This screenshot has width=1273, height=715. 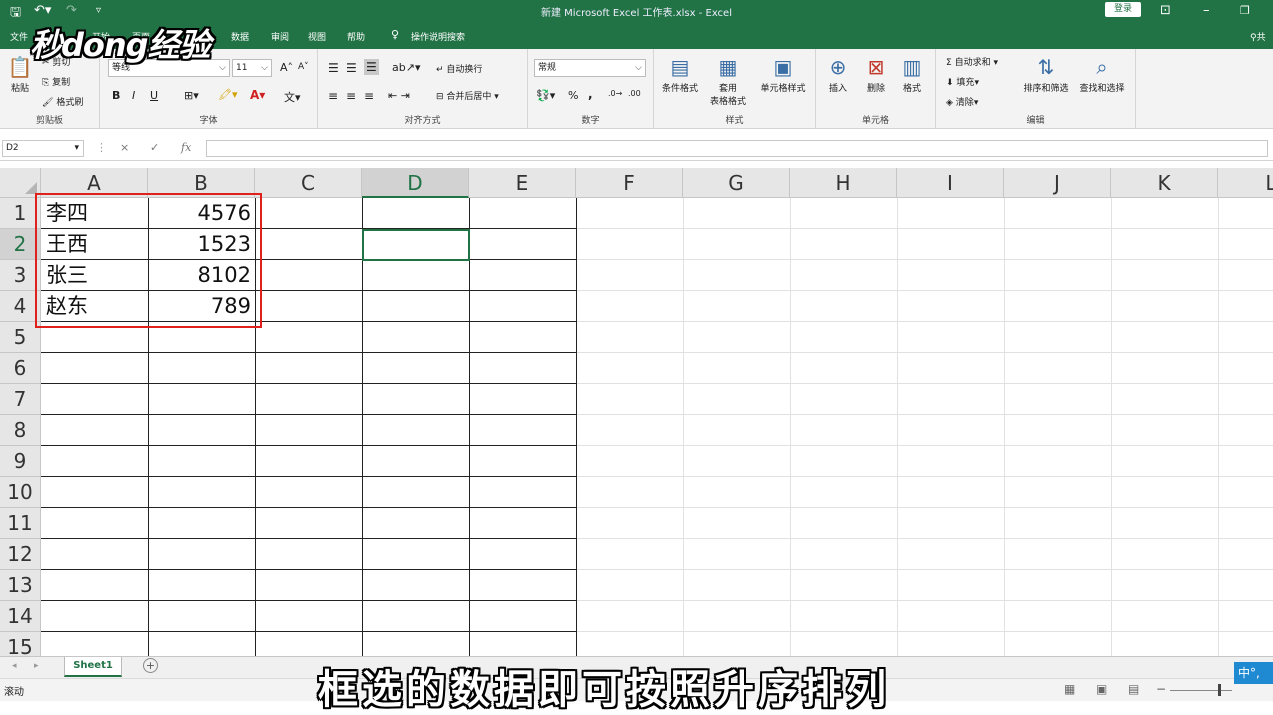 What do you see at coordinates (351, 96) in the screenshot?
I see `align-center-icon: ≡` at bounding box center [351, 96].